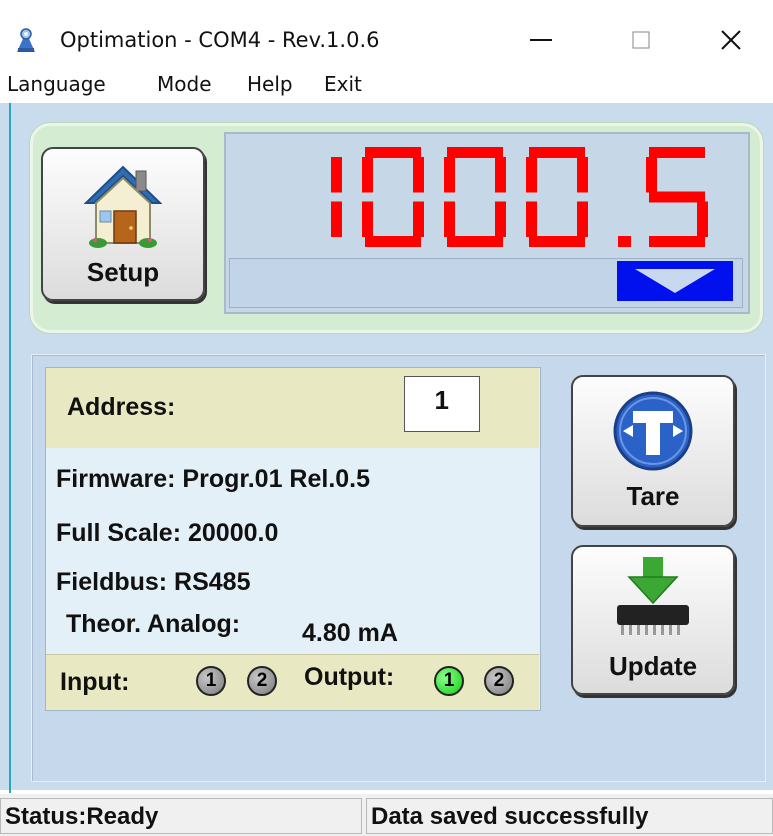  Describe the element at coordinates (95, 682) in the screenshot. I see `input-label: Input:` at that location.